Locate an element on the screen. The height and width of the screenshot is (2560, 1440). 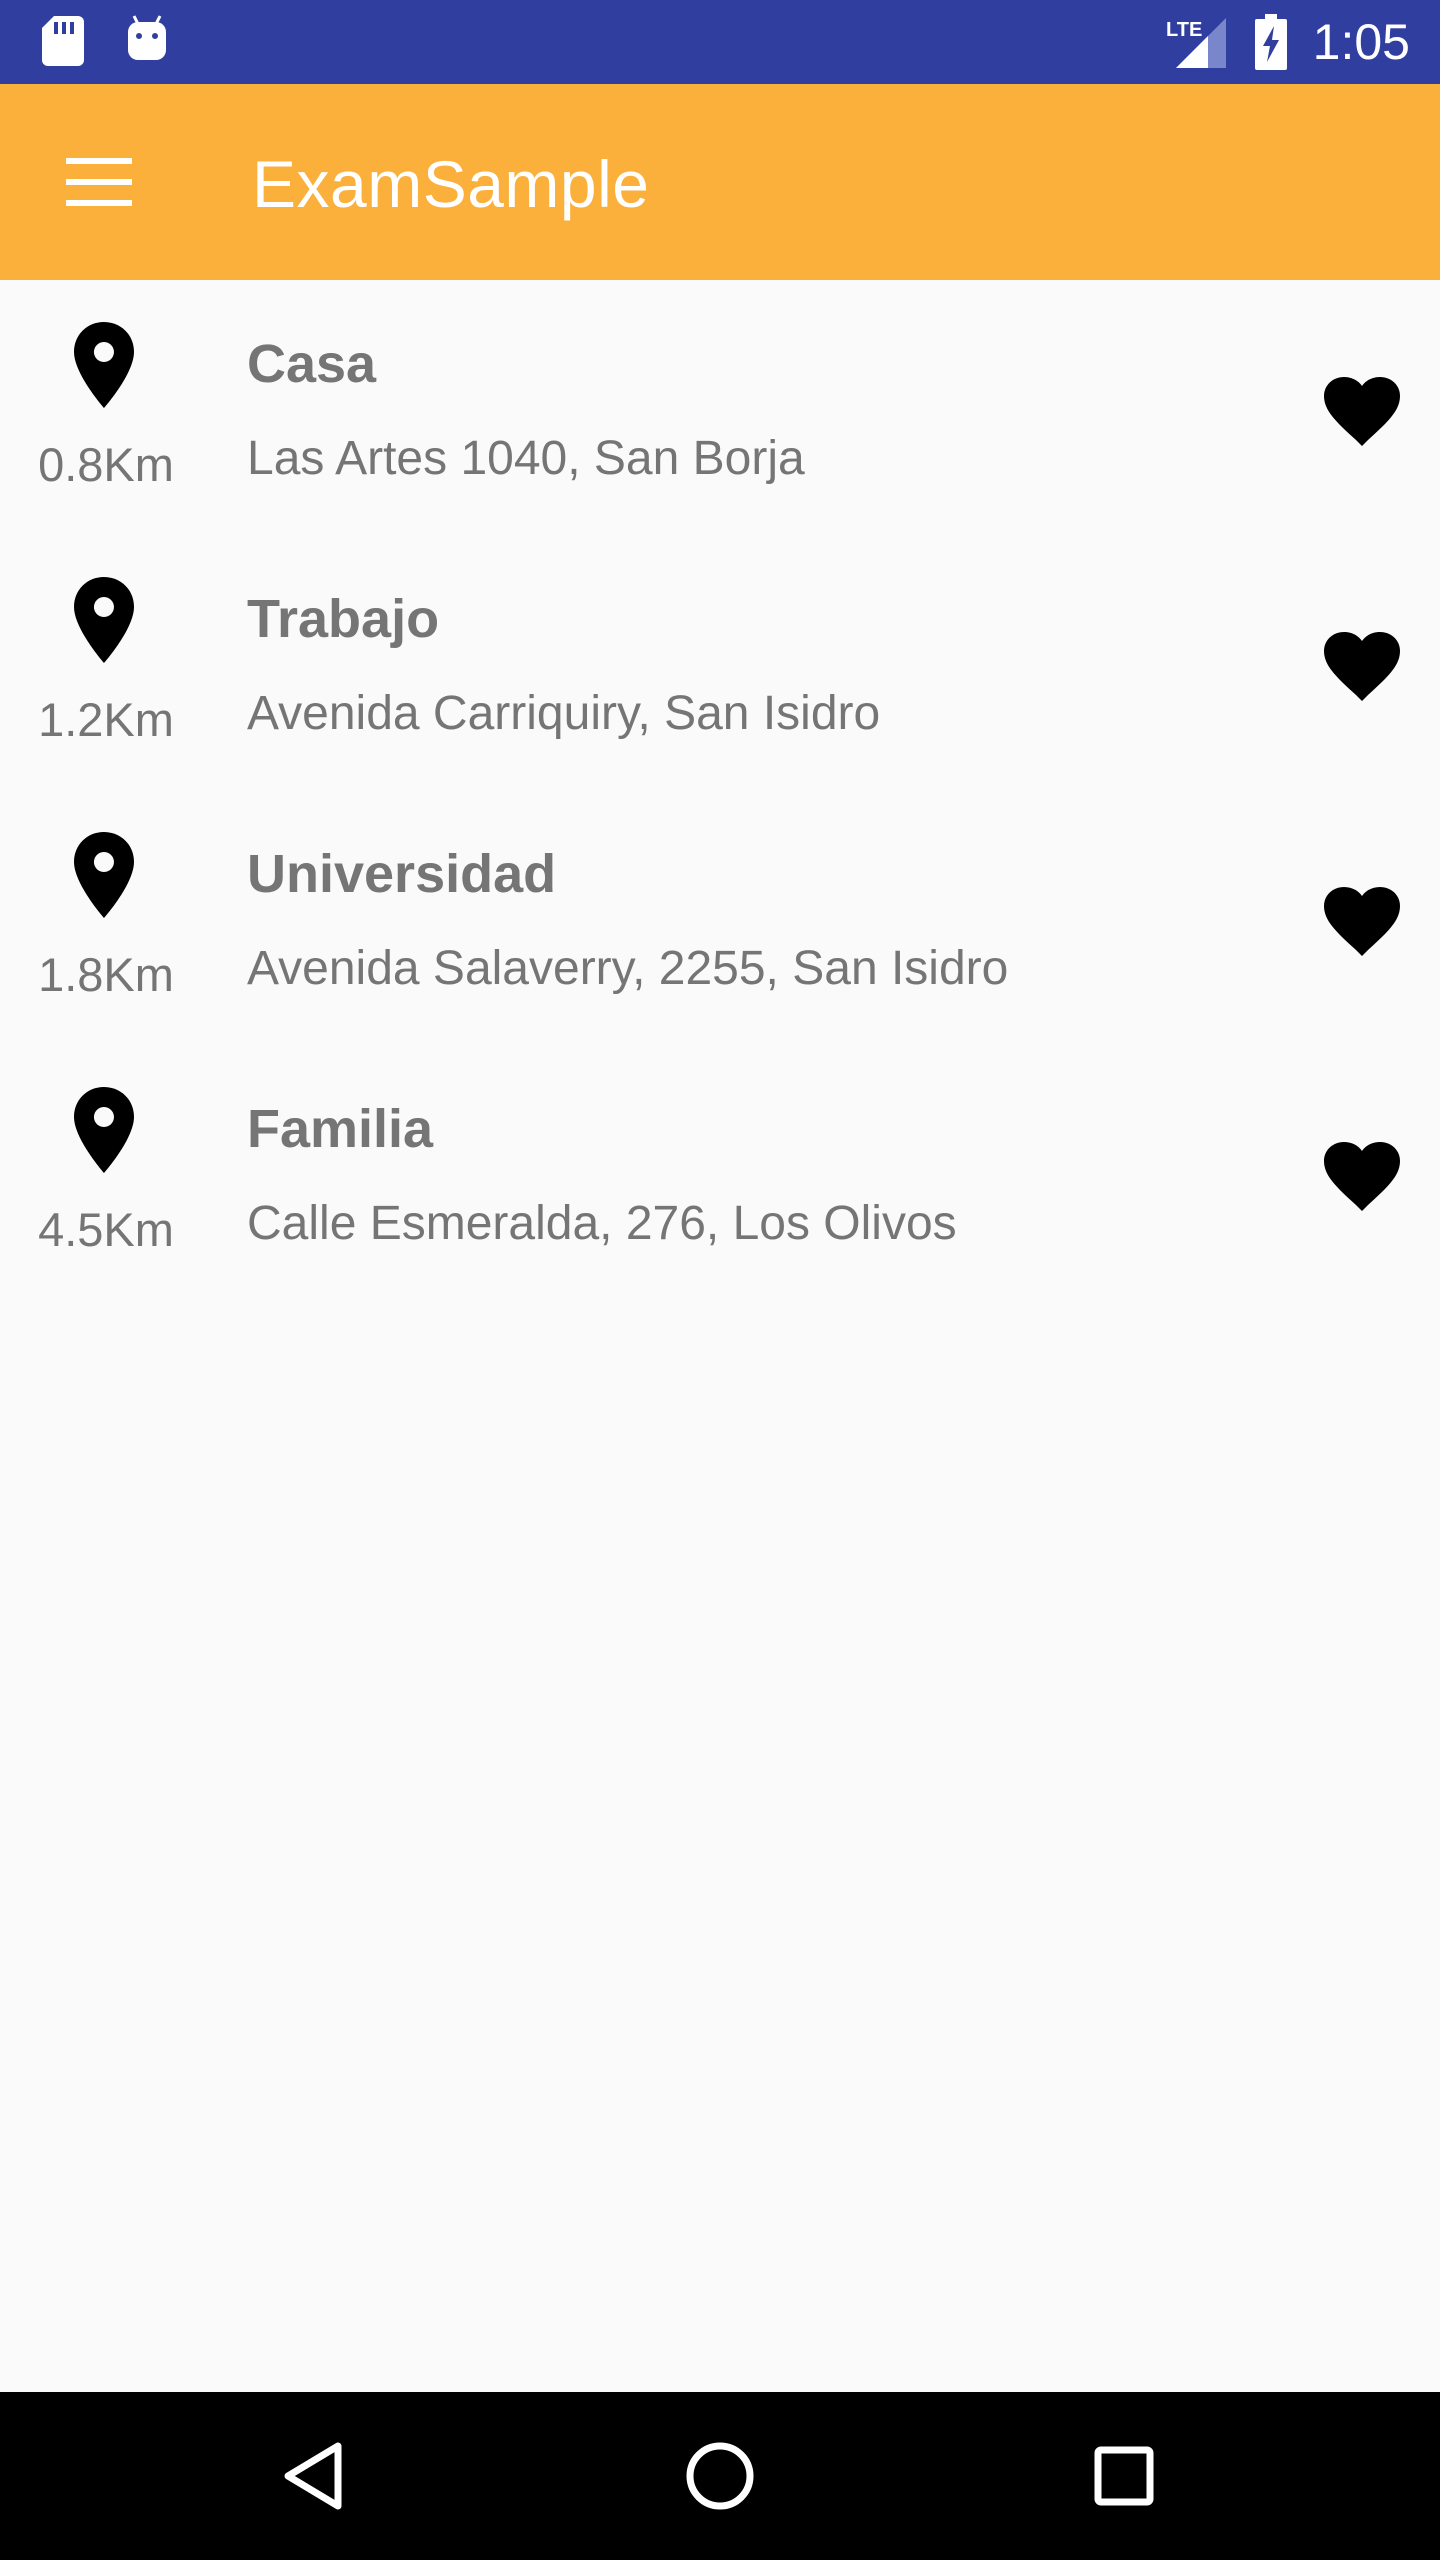
sd-card-icon is located at coordinates (63, 41).